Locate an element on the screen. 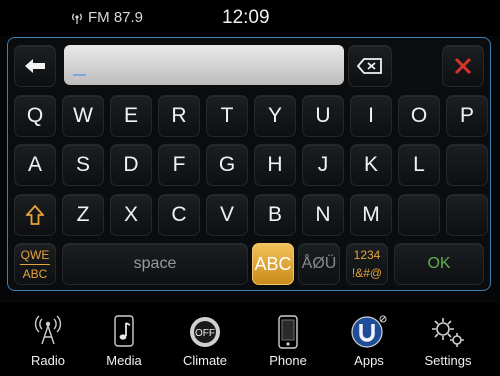  key-p: P is located at coordinates (467, 116).